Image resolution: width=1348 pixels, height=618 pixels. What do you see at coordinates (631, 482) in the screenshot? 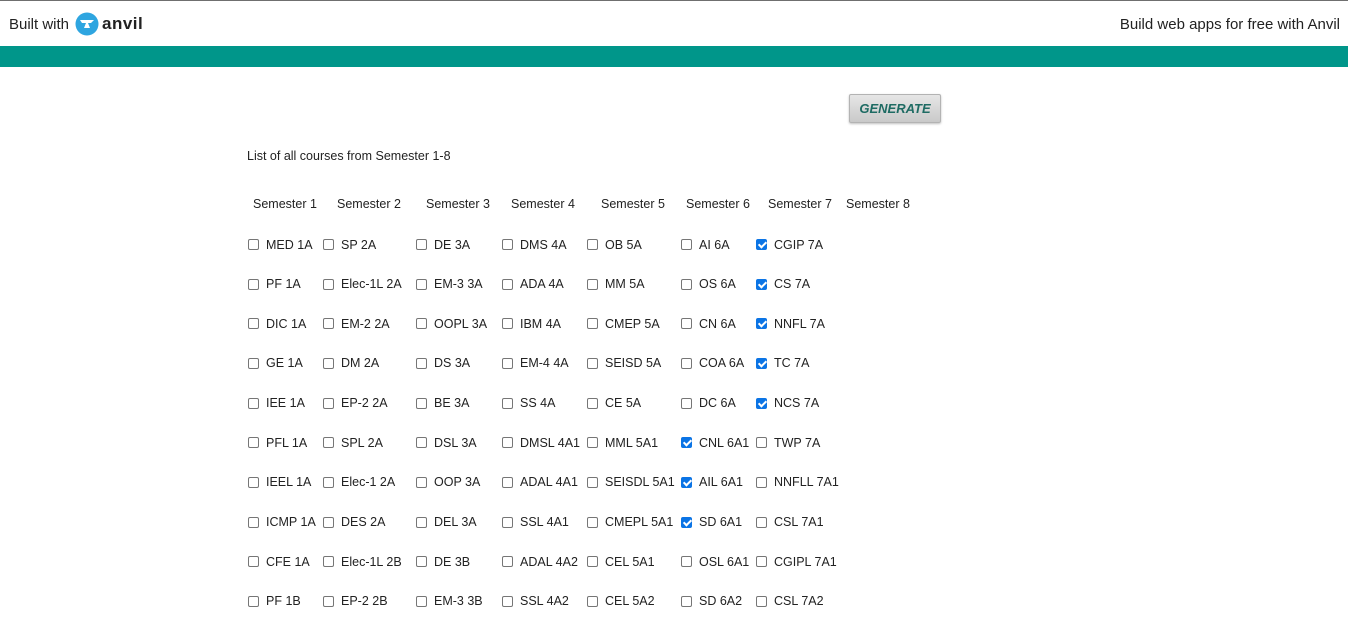
I see `course-option: SEISDL 5A1` at bounding box center [631, 482].